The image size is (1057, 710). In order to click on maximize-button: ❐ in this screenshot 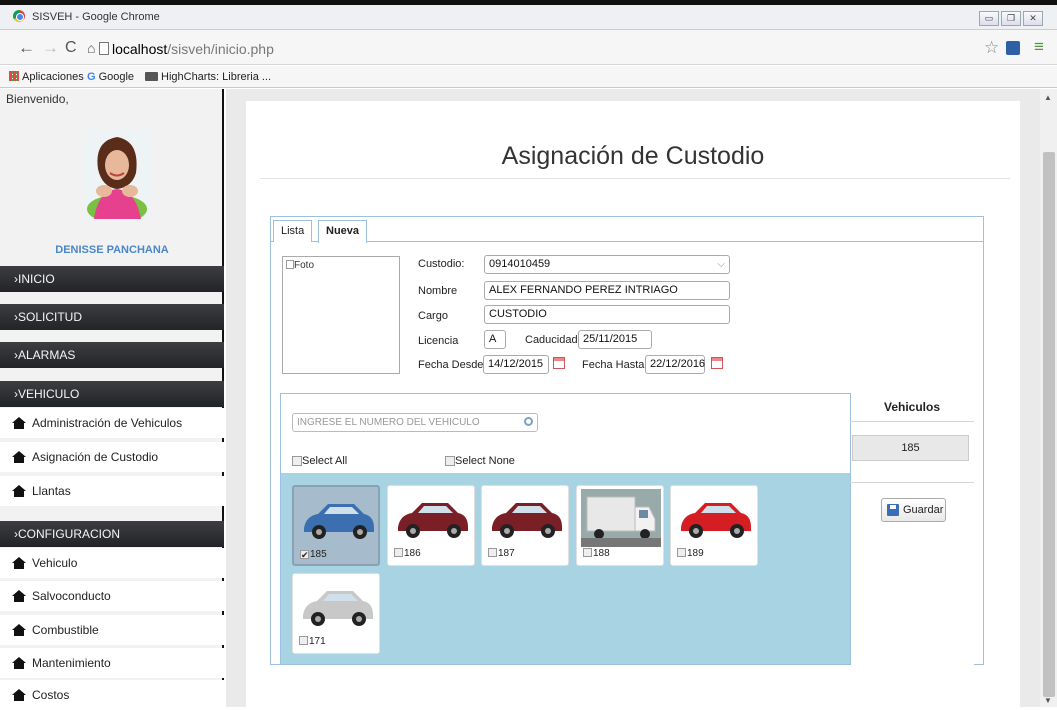, I will do `click(1011, 18)`.